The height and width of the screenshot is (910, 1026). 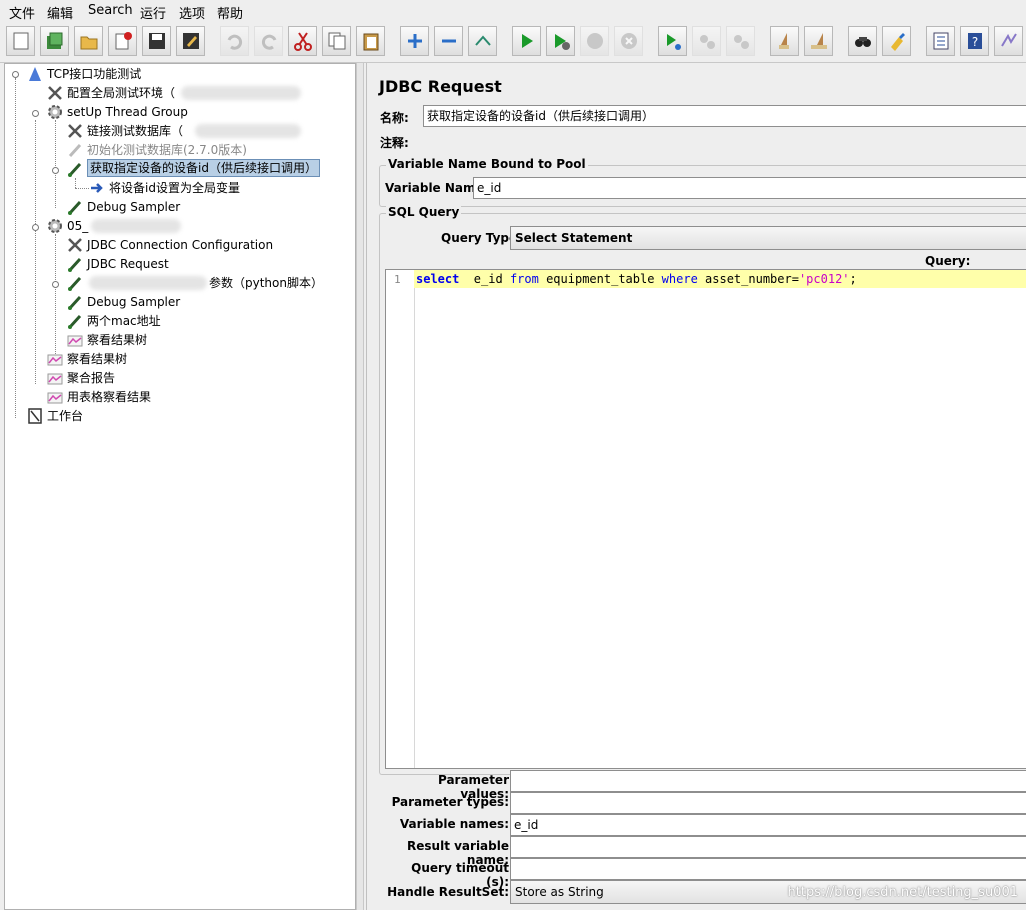 What do you see at coordinates (94, 74) in the screenshot?
I see `tree-node-label: TCP接口功能测试` at bounding box center [94, 74].